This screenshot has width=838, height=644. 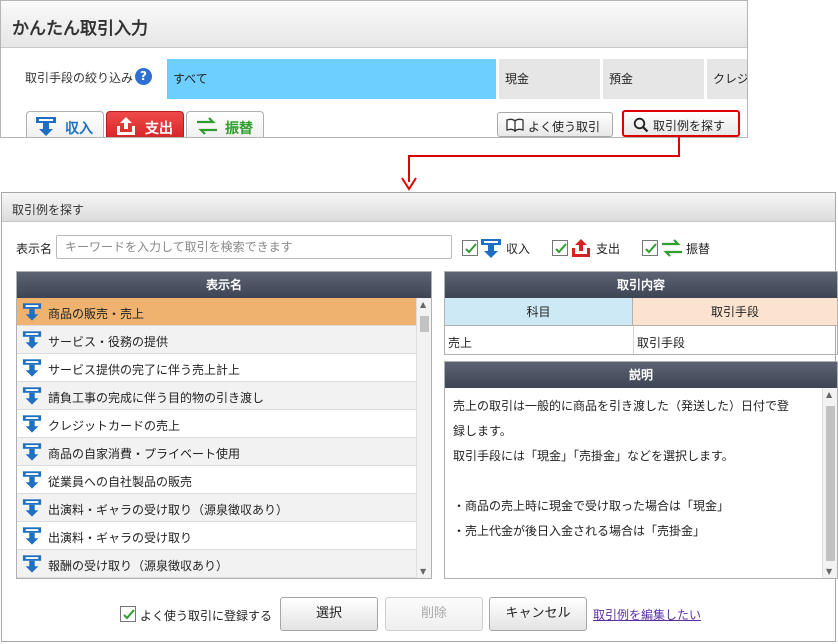 I want to click on description-line: ・売上代金が後日入金される場合は「売掛金」, so click(x=579, y=531).